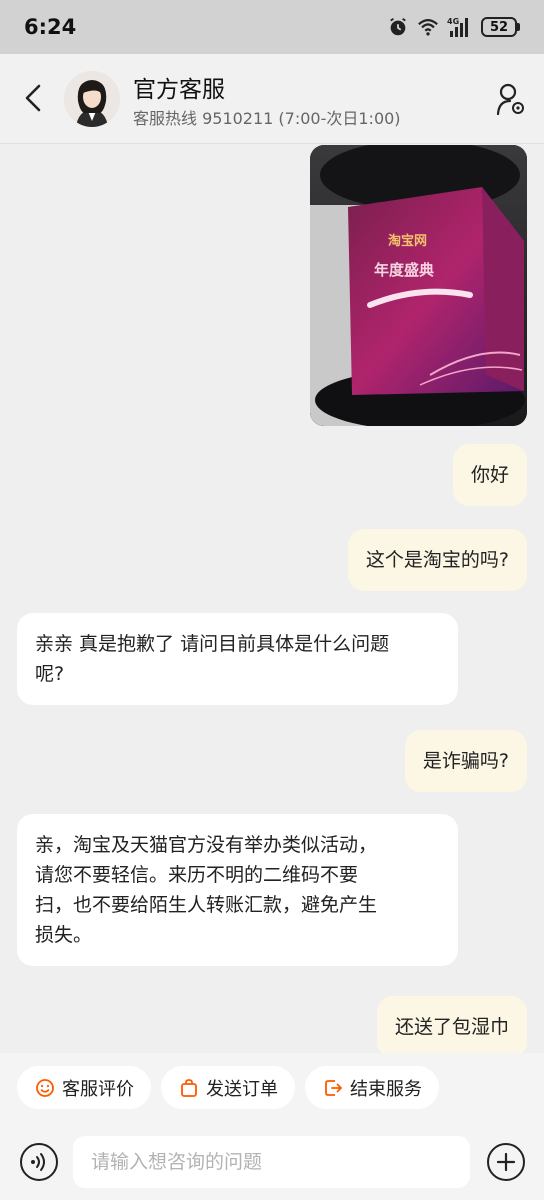 The width and height of the screenshot is (544, 1200). What do you see at coordinates (453, 21) in the screenshot?
I see `network-type-label: 4G` at bounding box center [453, 21].